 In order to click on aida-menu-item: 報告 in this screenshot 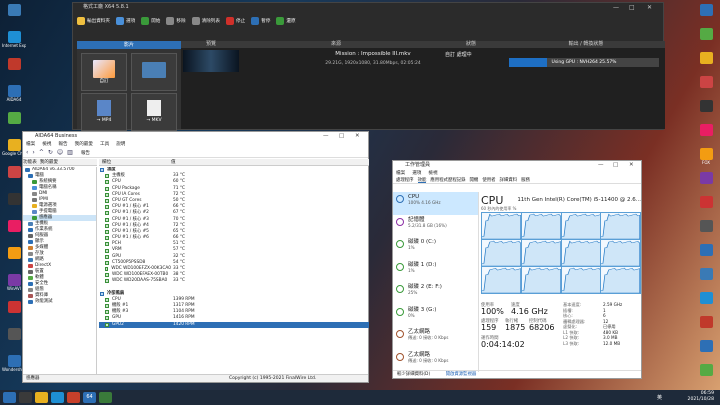, I will do `click(62, 144)`.